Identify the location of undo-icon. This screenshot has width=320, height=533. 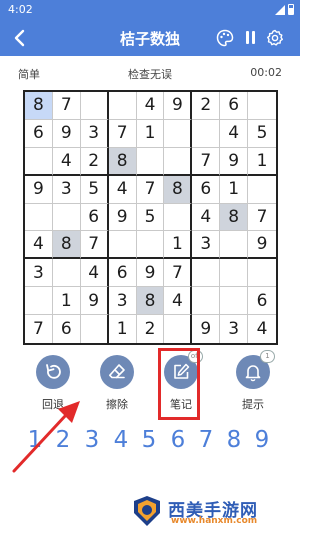
(53, 371).